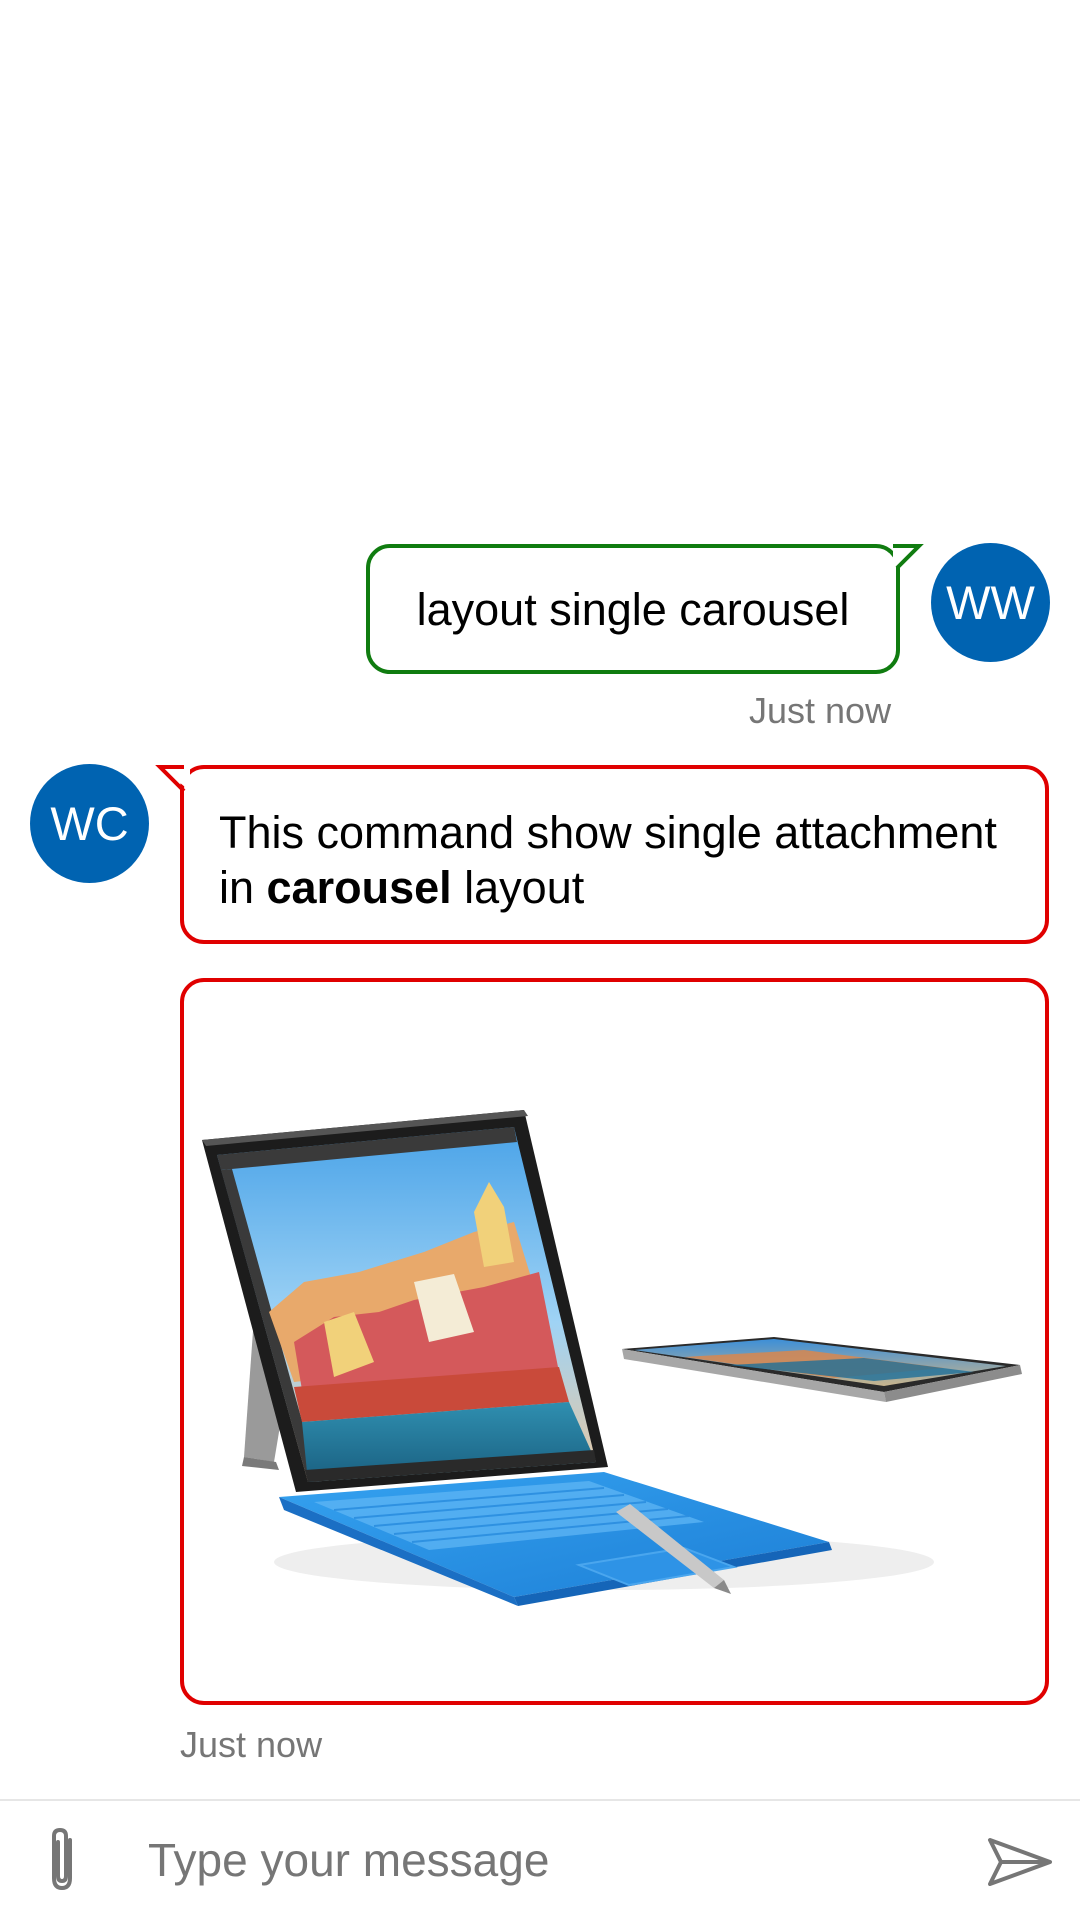 The image size is (1080, 1920). I want to click on message-input, so click(548, 1860).